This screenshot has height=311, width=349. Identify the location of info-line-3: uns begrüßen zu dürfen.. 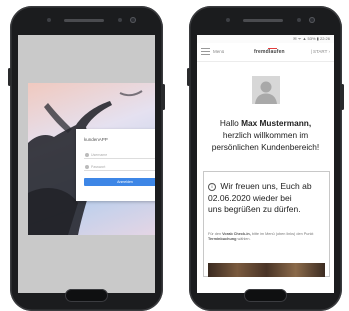
(254, 209).